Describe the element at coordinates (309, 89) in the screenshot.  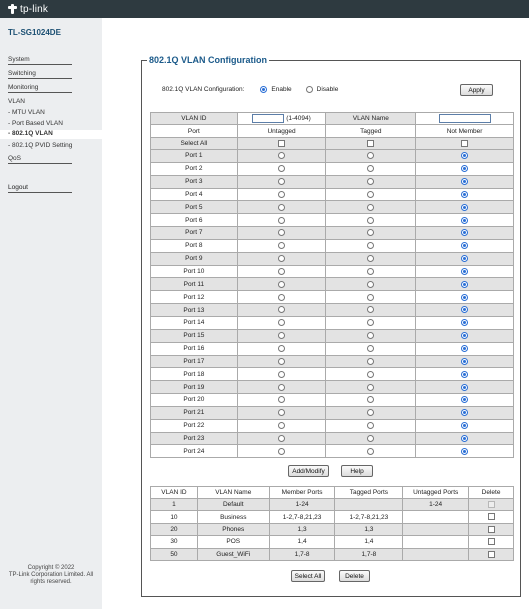
I see `disable-radio` at that location.